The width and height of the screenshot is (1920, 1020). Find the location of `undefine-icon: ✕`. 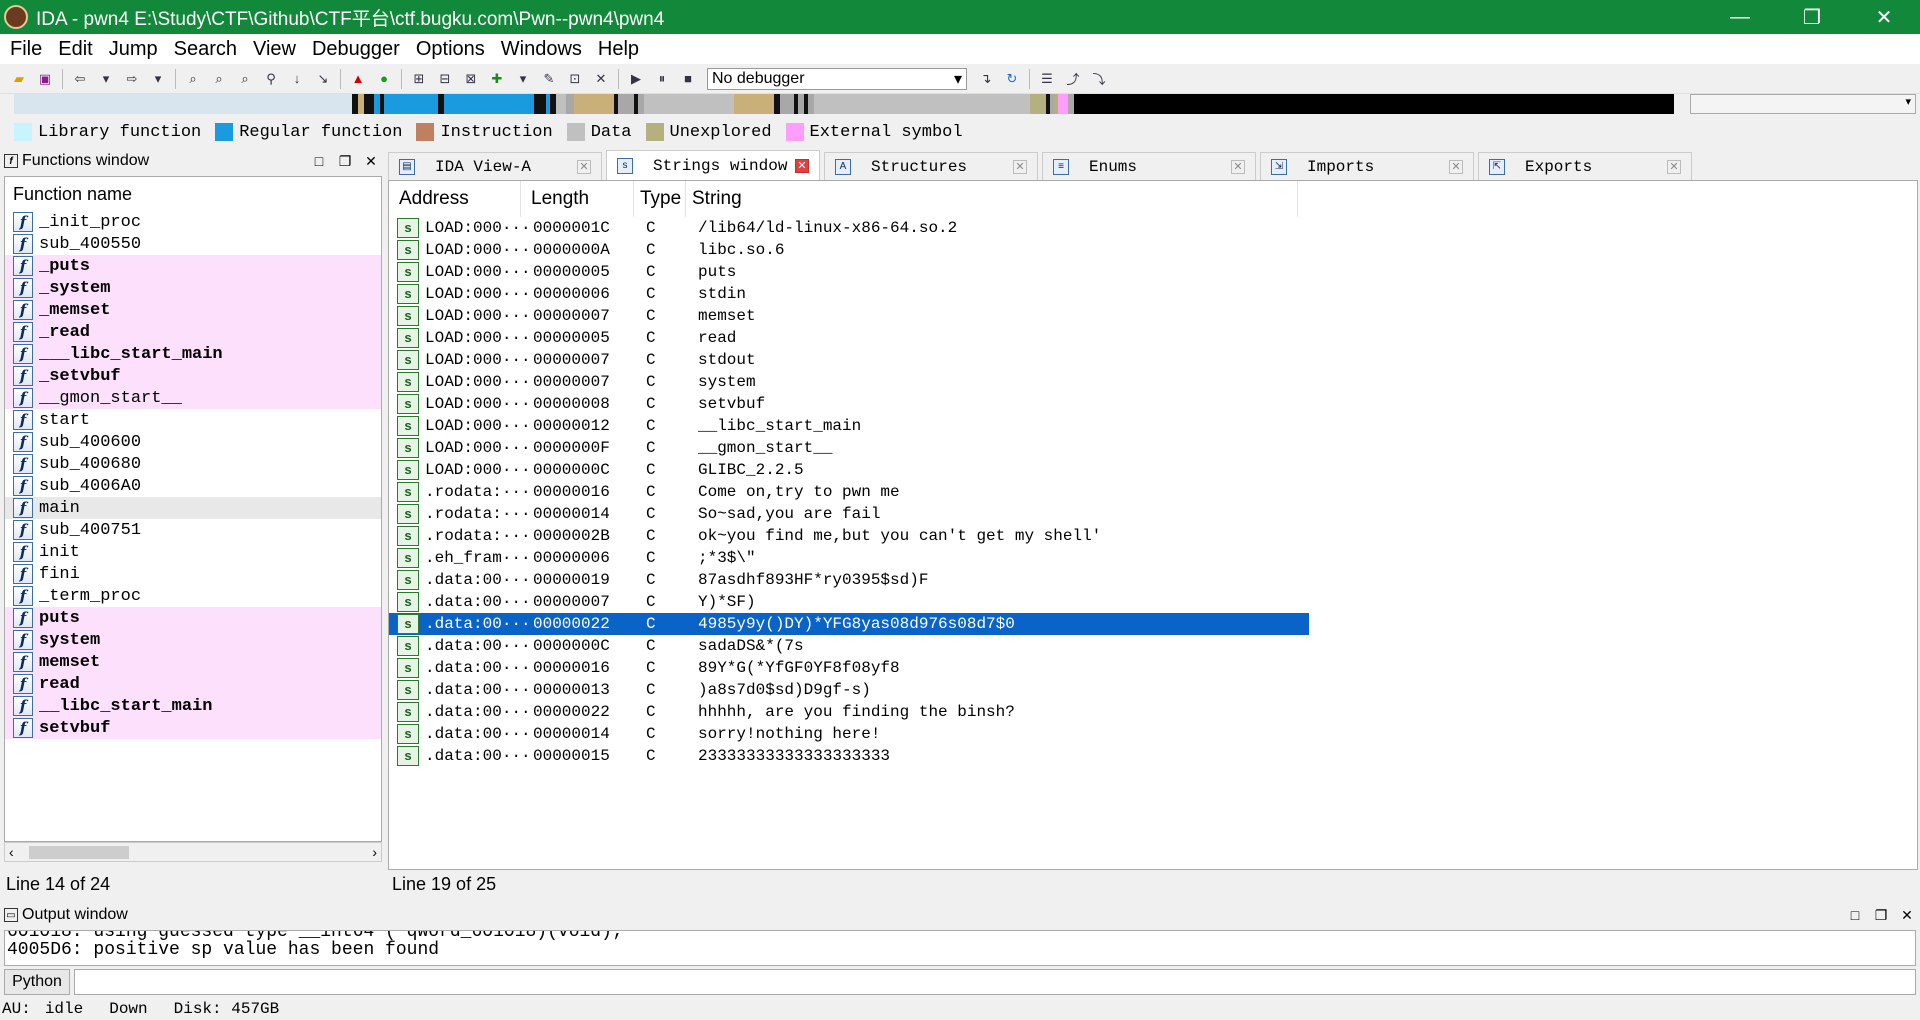

undefine-icon: ✕ is located at coordinates (601, 79).